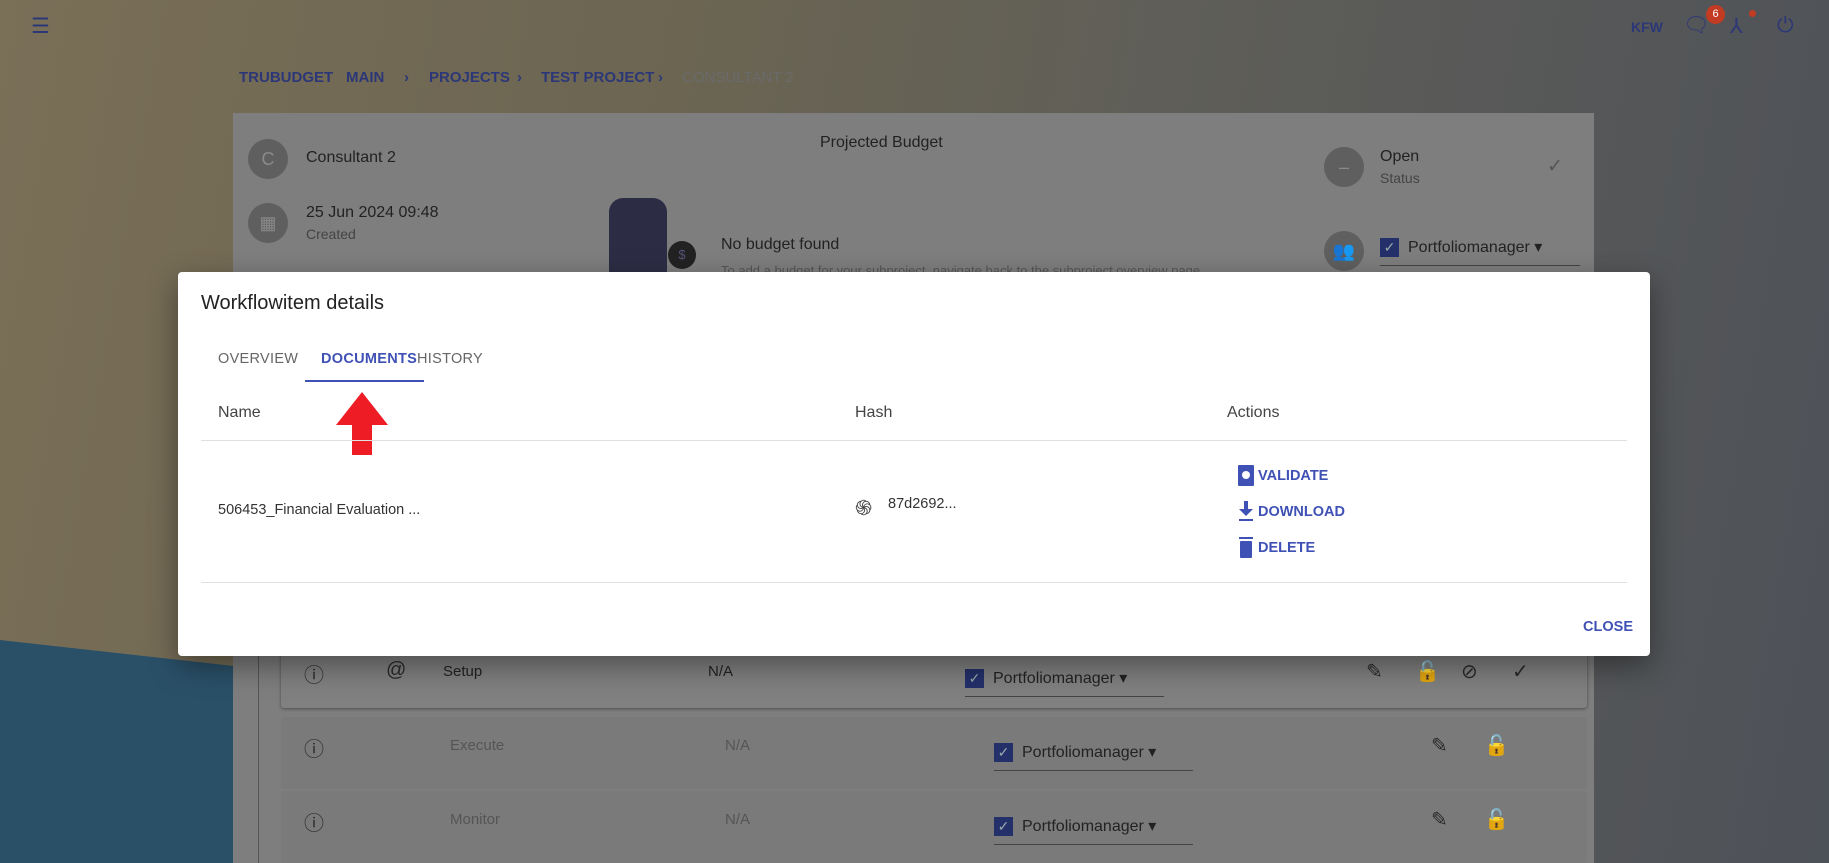 This screenshot has width=1829, height=863. I want to click on fingerprint-icon: ֍, so click(864, 508).